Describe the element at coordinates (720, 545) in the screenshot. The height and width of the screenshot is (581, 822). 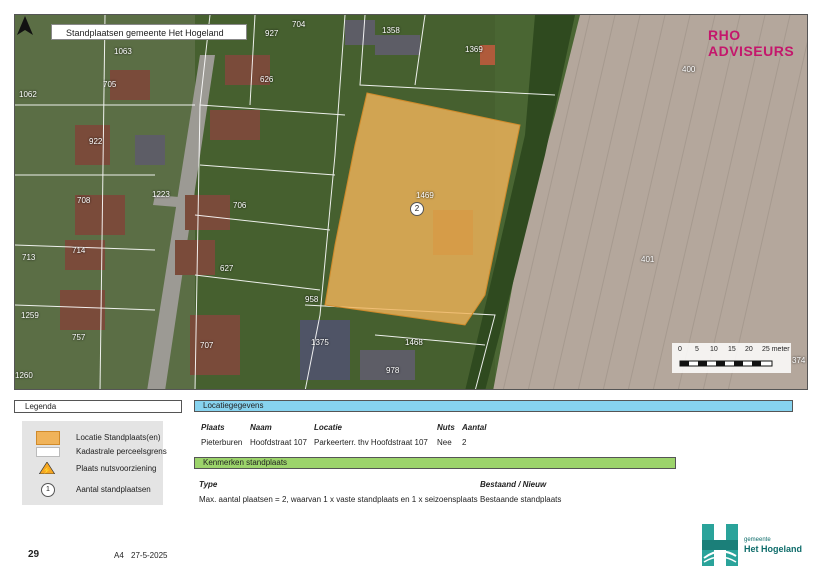
I see `gemeente-logo-icon` at that location.